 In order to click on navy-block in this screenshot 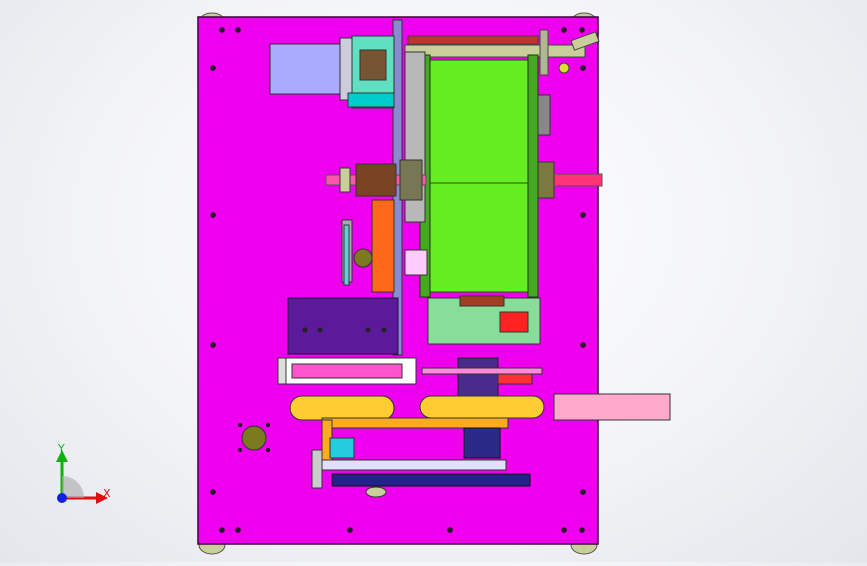, I will do `click(482, 443)`.